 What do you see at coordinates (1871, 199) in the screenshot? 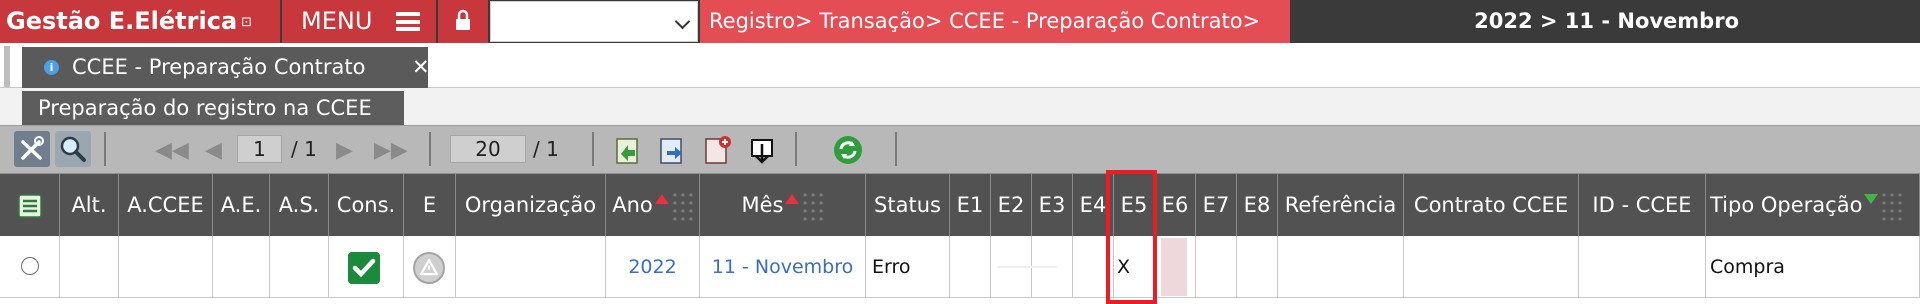
I see `sort-desc-icon` at bounding box center [1871, 199].